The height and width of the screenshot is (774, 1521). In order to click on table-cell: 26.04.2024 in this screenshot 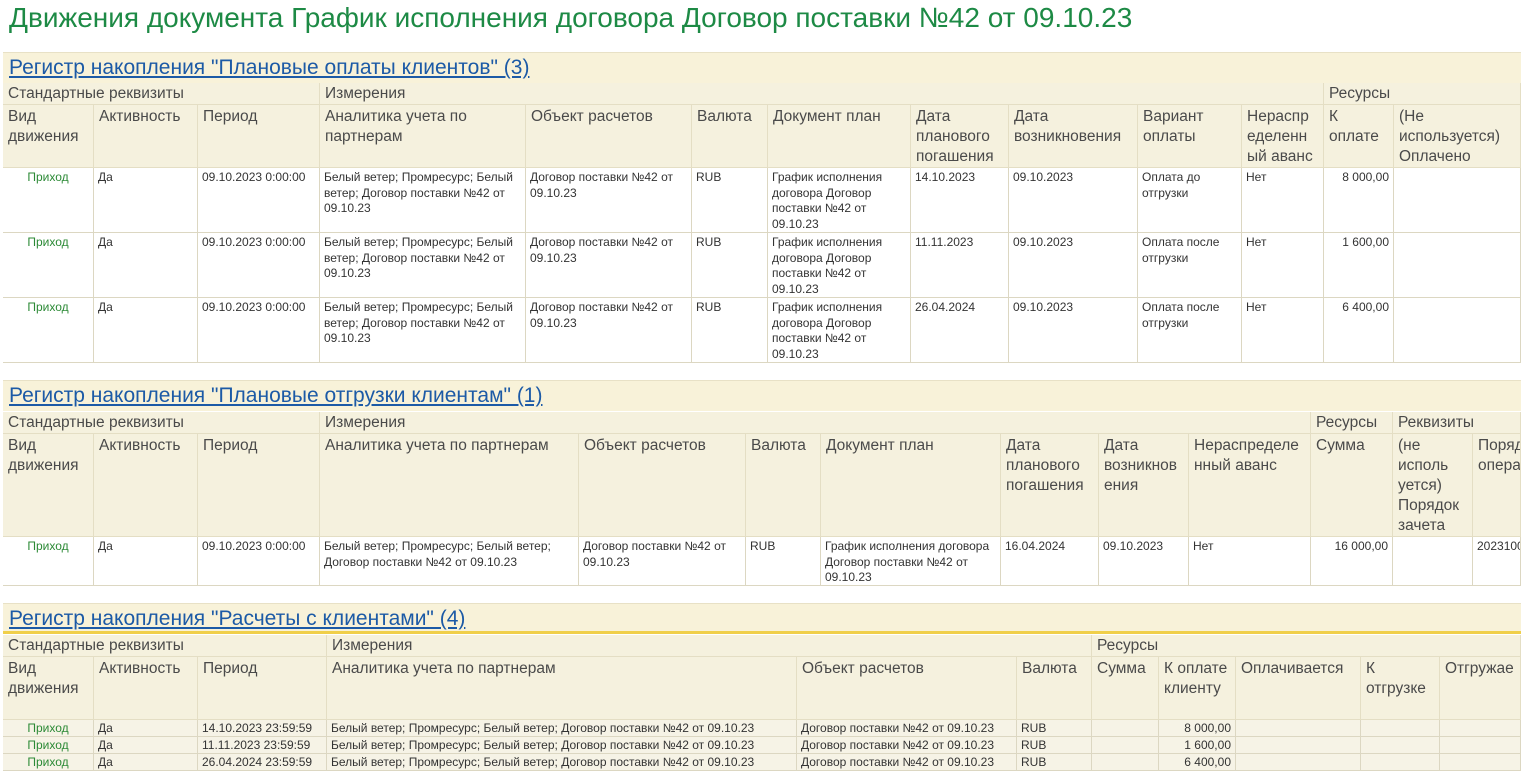, I will do `click(960, 330)`.